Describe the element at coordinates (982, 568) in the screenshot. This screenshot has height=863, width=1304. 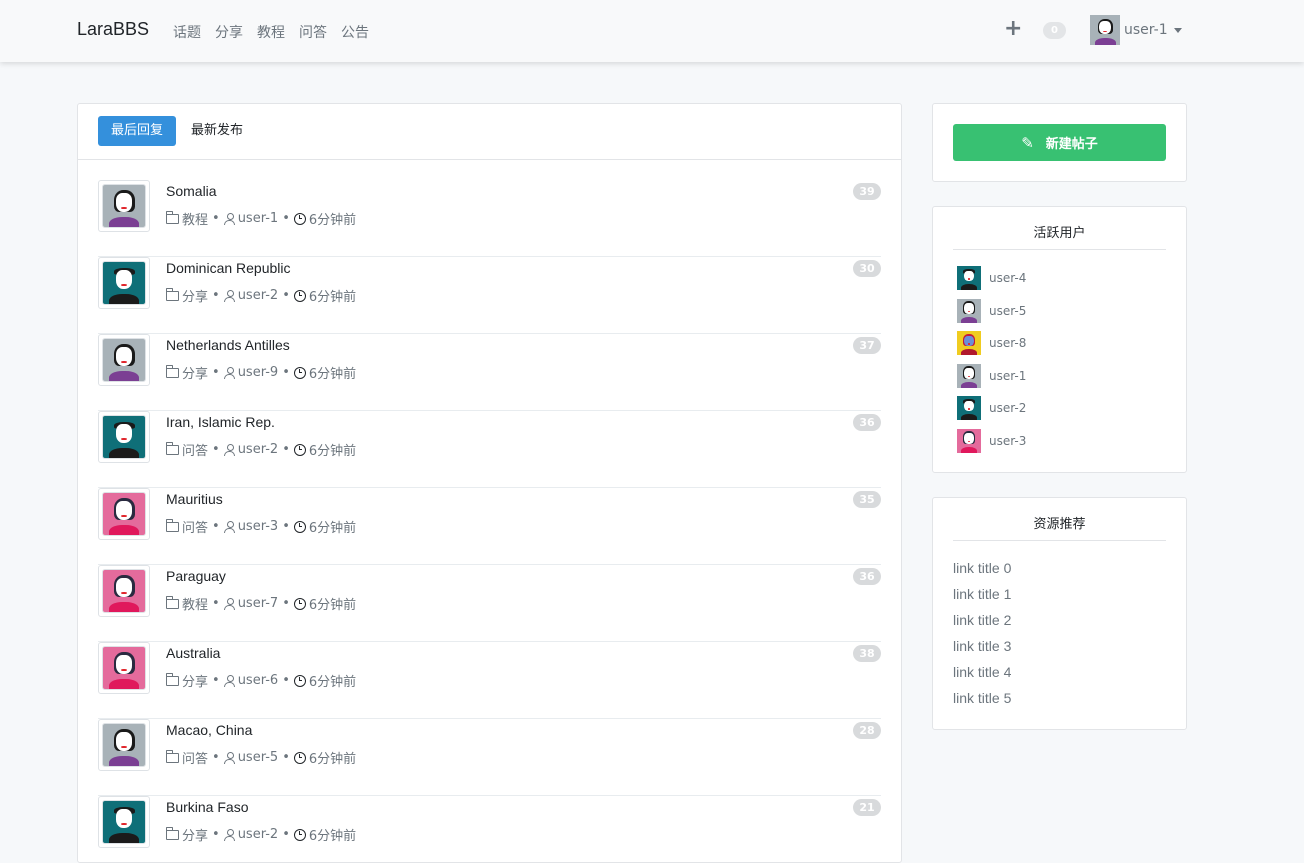
I see `resource-link: link title 0` at that location.